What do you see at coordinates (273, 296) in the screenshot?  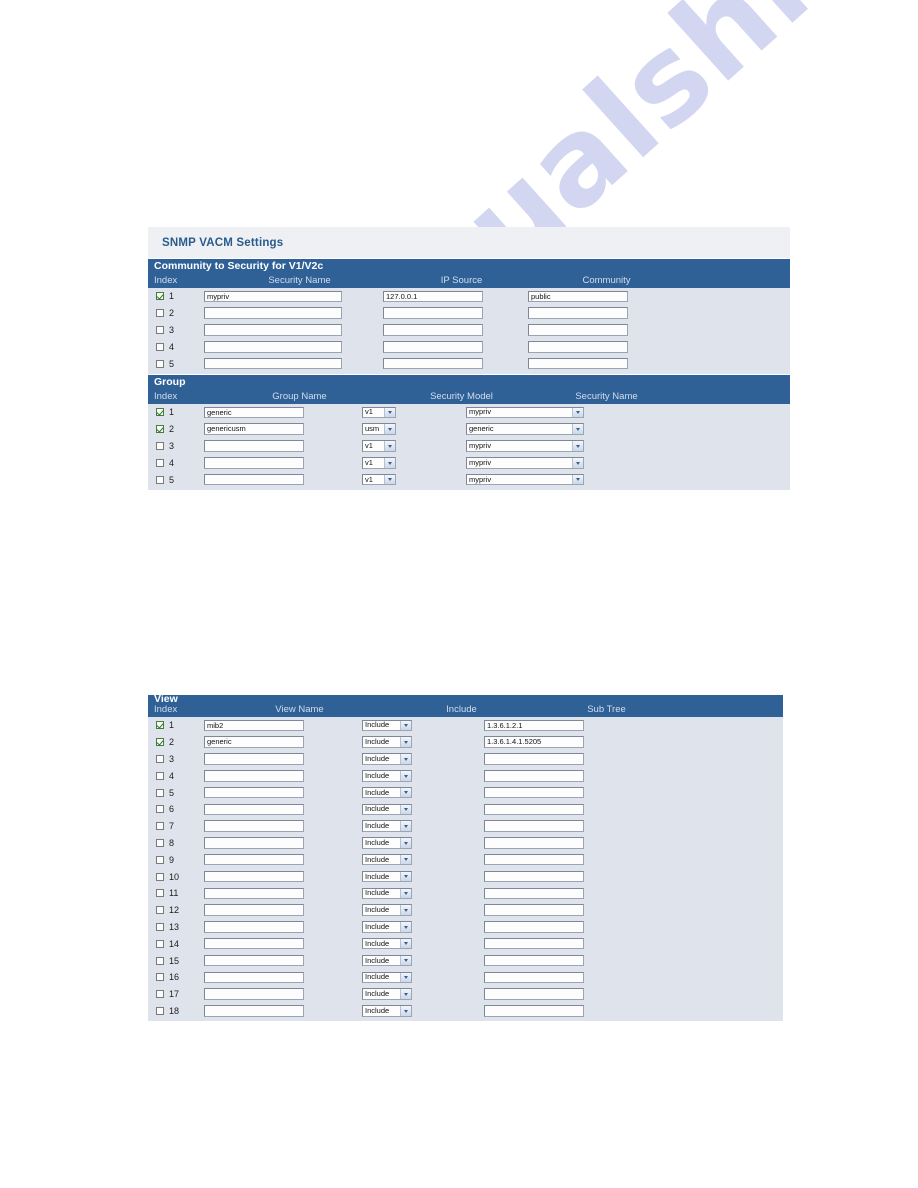 I see `security-name-input: mypriv` at bounding box center [273, 296].